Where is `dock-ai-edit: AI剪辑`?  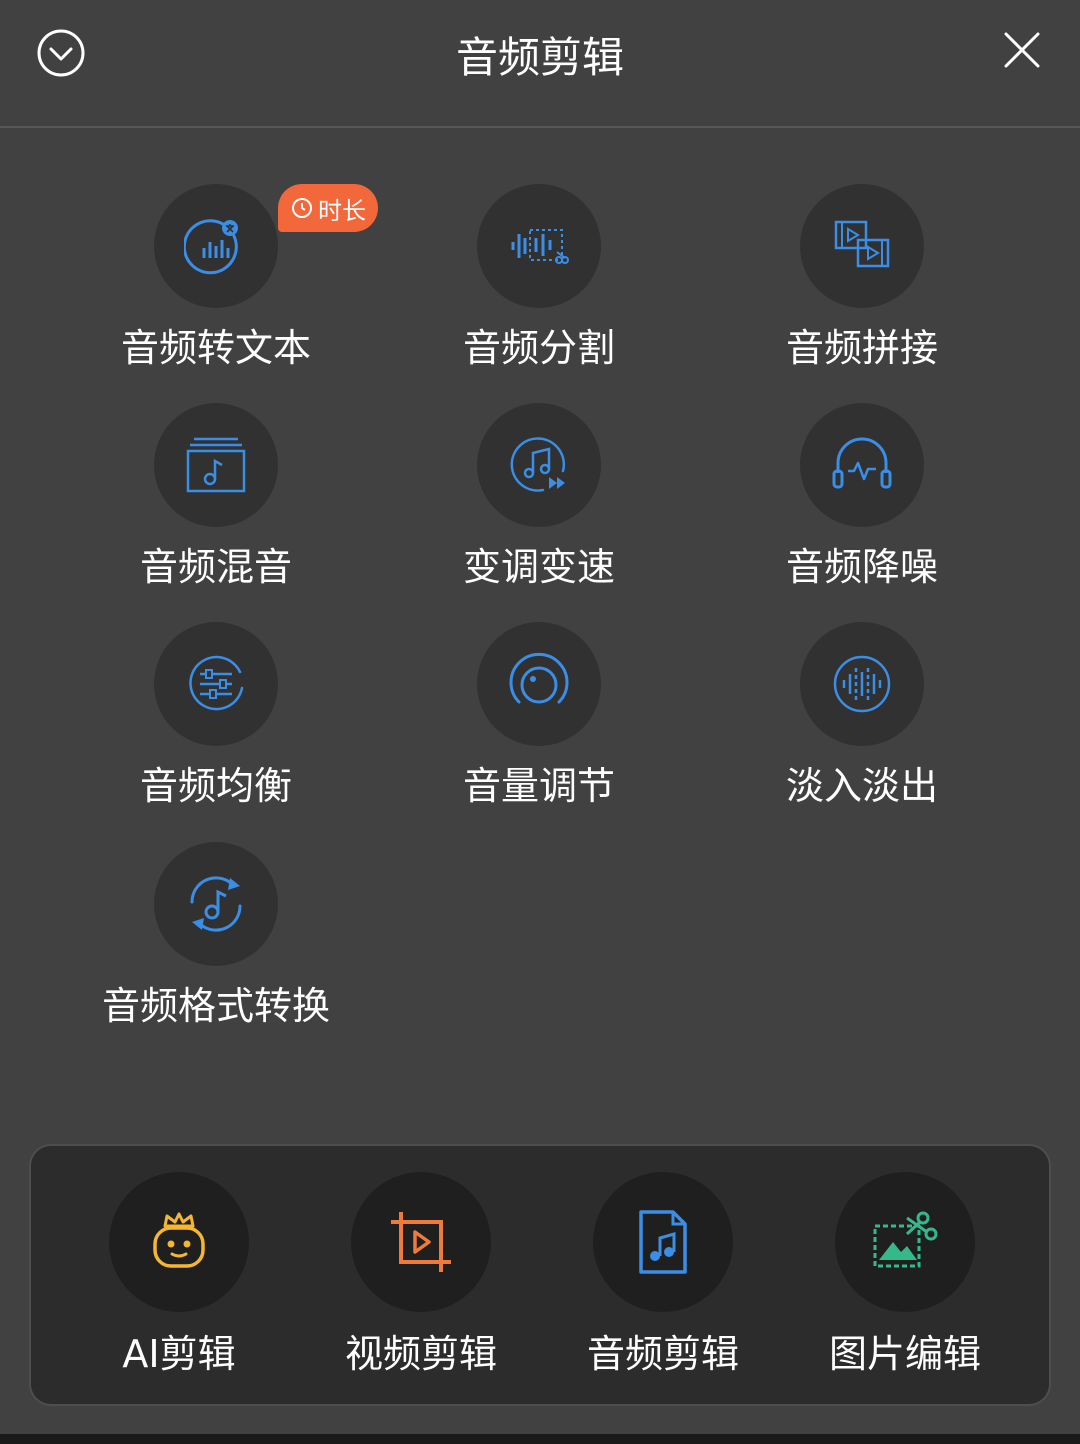 dock-ai-edit: AI剪辑 is located at coordinates (179, 1277).